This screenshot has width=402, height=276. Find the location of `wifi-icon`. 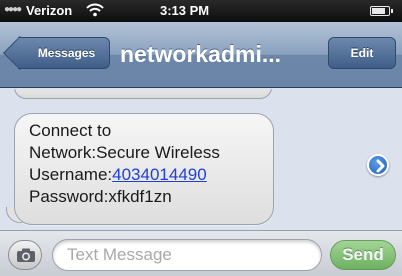

wifi-icon is located at coordinates (95, 10).